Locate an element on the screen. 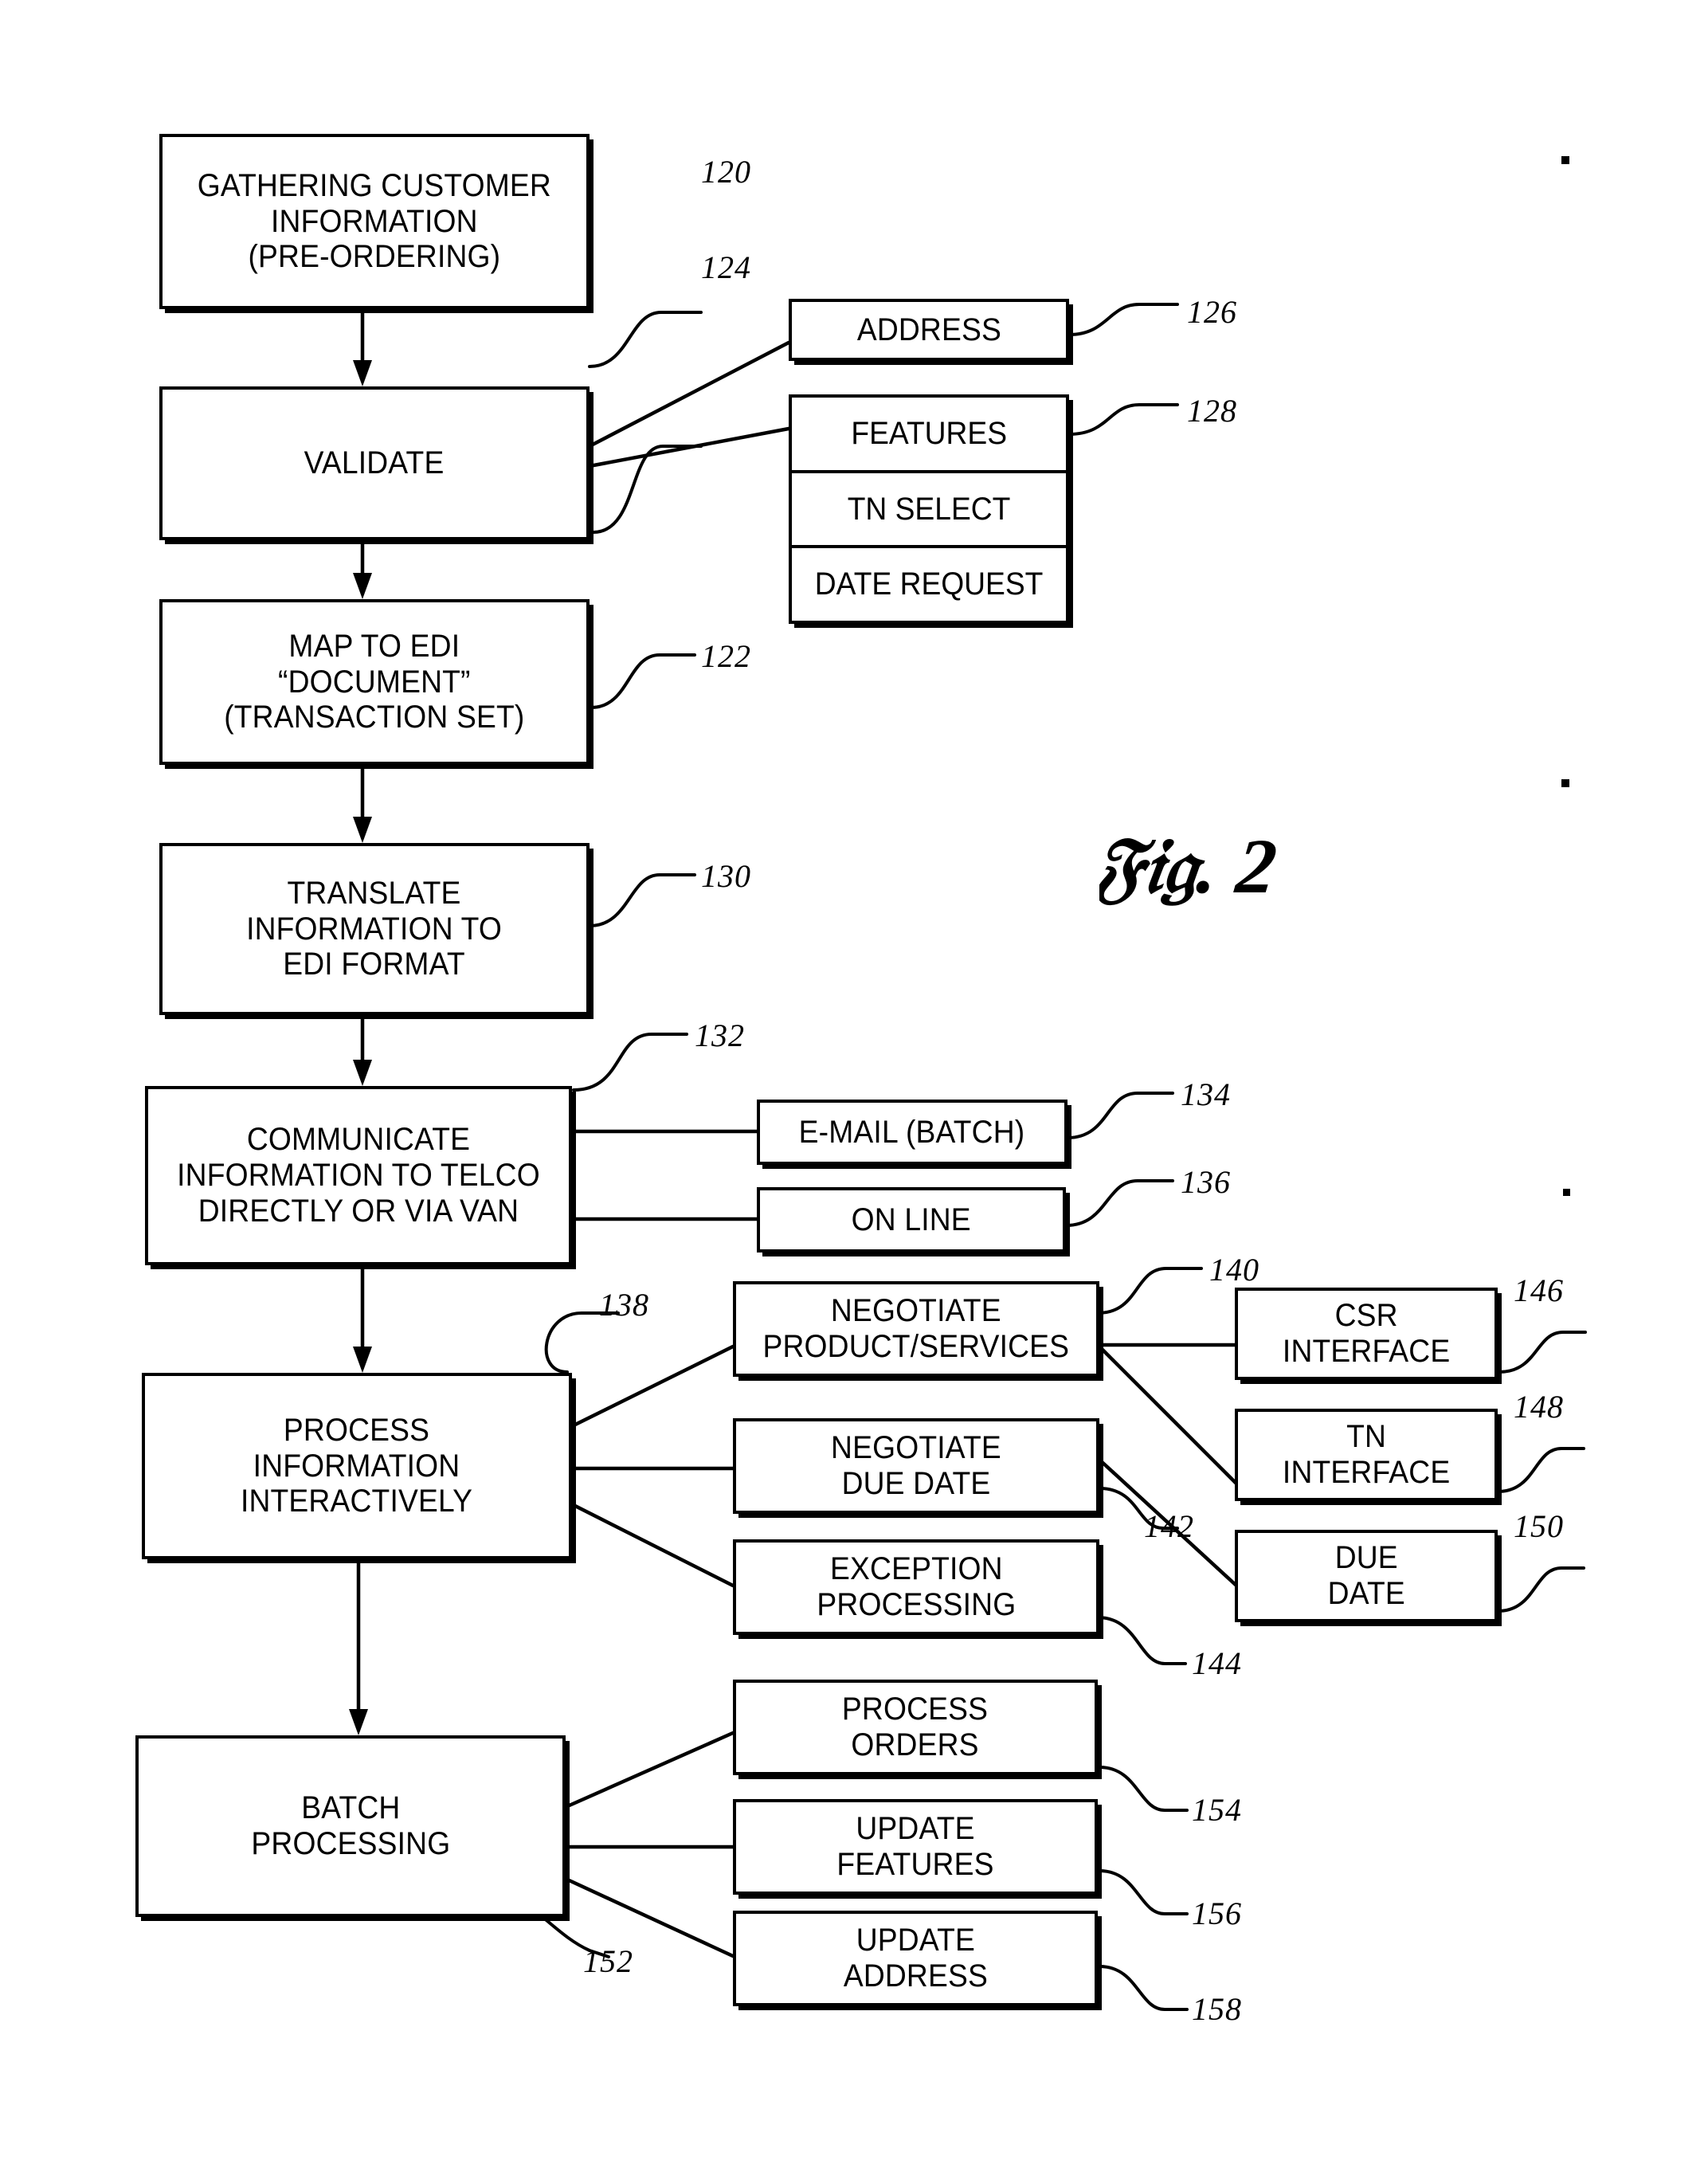 The height and width of the screenshot is (2164, 1708). box-validate-label: VALIDATE is located at coordinates (375, 463).